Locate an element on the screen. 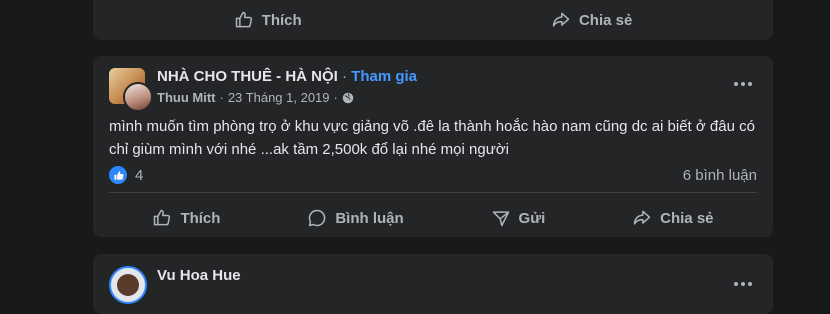  post-options-button is located at coordinates (743, 84).